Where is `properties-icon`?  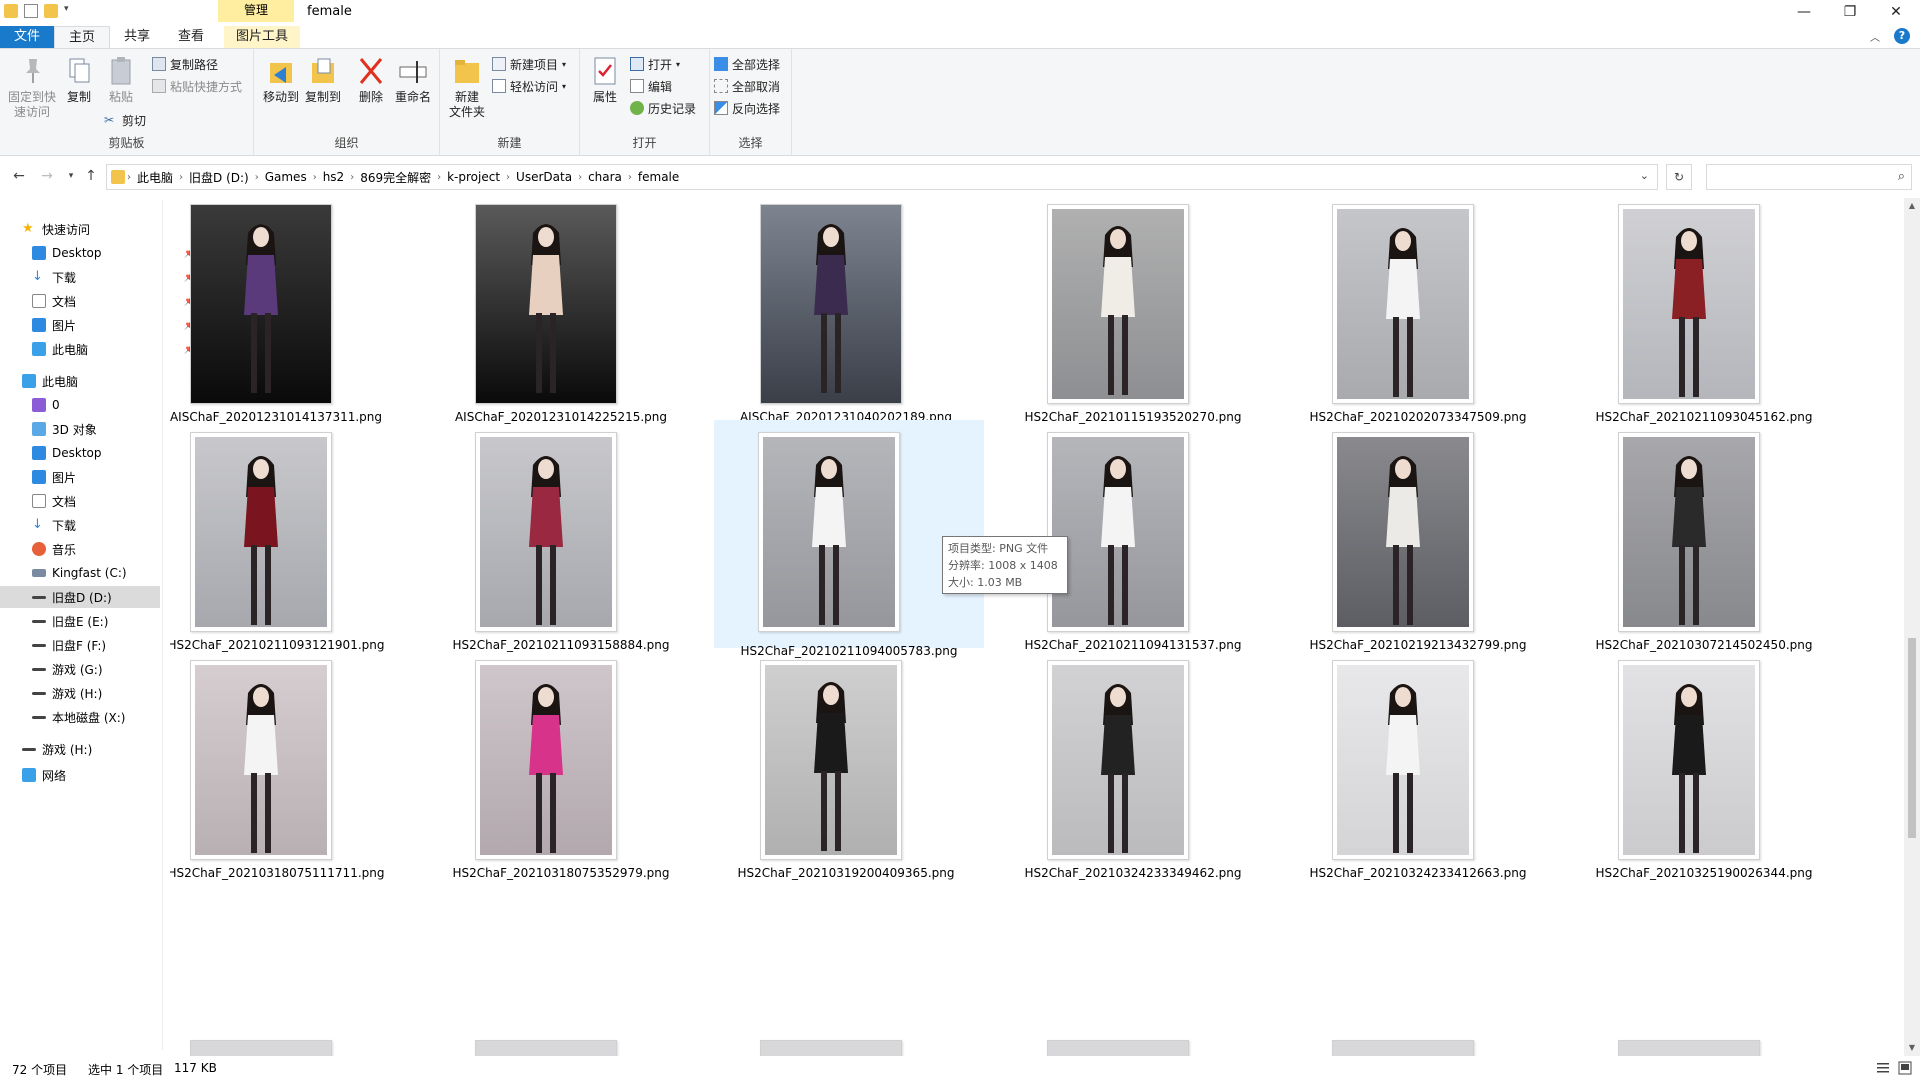
properties-icon is located at coordinates (31, 11).